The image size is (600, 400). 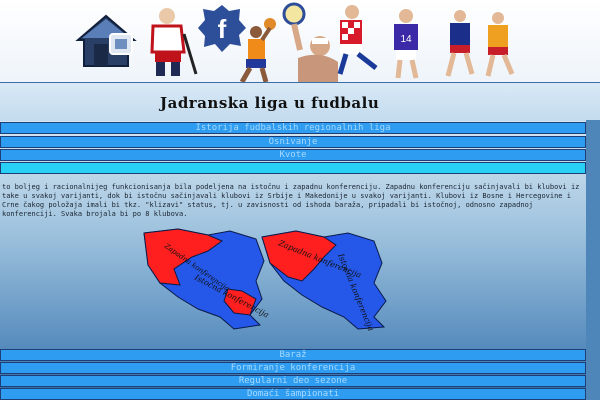 What do you see at coordinates (293, 381) in the screenshot?
I see `menu-item-regularni: Regularni deo sezone` at bounding box center [293, 381].